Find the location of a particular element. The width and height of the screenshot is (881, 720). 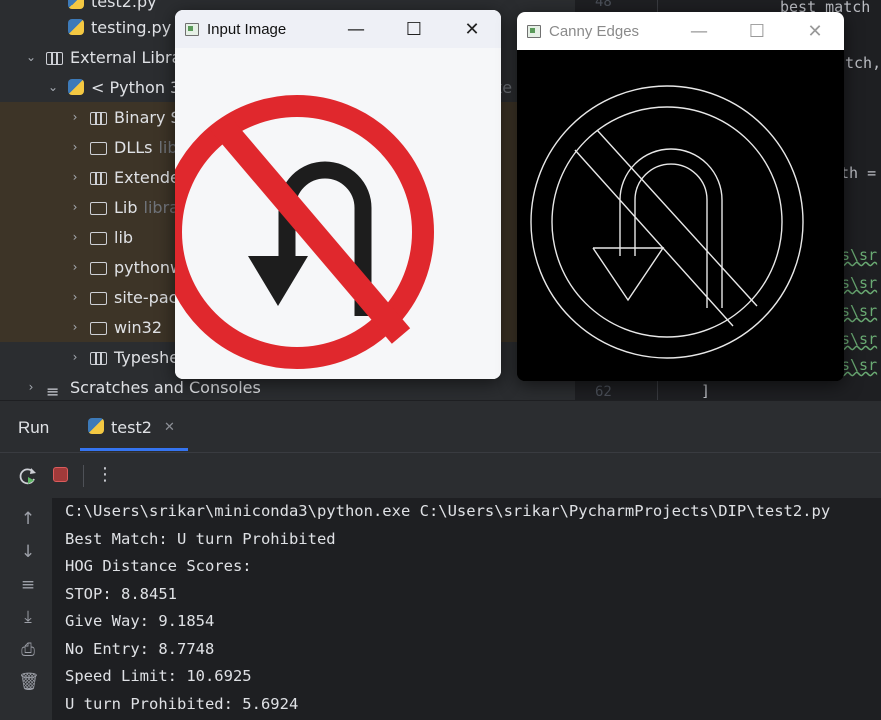

scratches-icon: ≡ is located at coordinates (53, 391).